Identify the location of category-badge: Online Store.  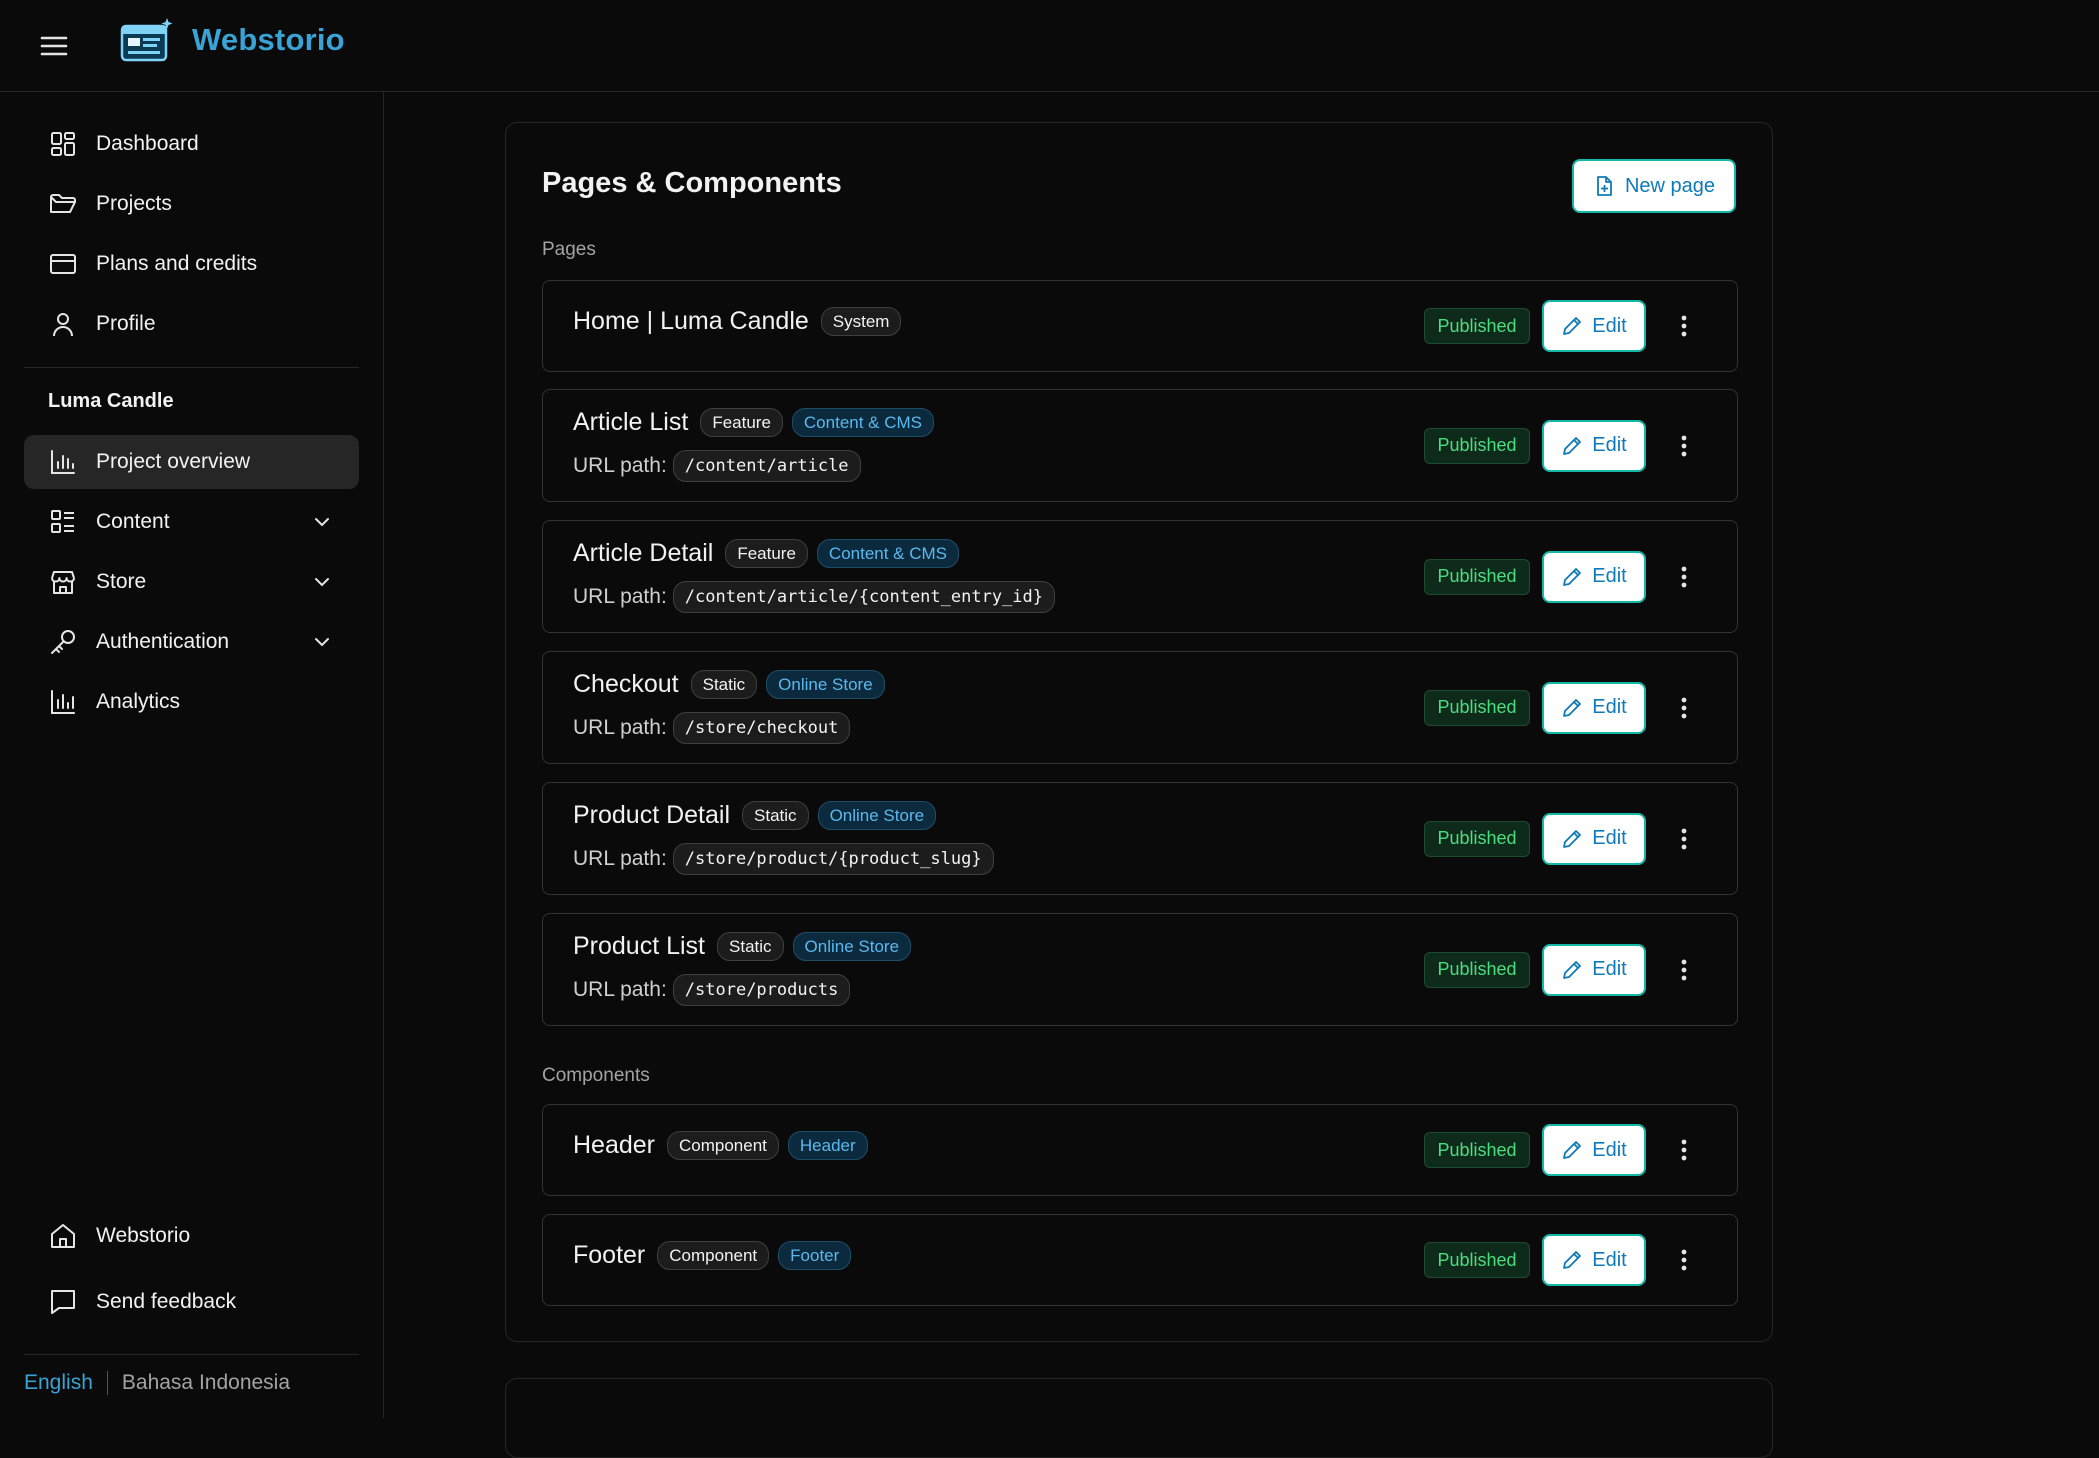
(825, 684).